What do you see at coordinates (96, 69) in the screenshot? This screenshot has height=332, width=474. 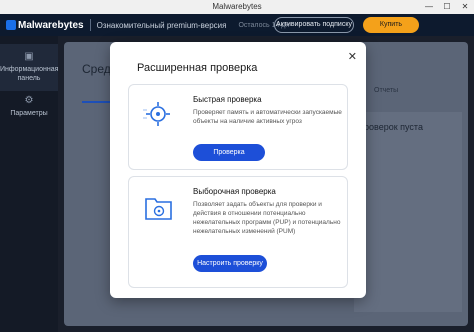 I see `main-heading: Сред` at bounding box center [96, 69].